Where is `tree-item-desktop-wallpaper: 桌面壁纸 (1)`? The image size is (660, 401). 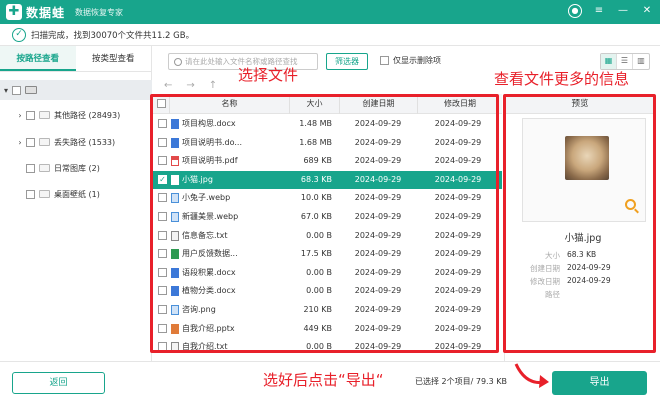 tree-item-desktop-wallpaper: 桌面壁纸 (1) is located at coordinates (76, 194).